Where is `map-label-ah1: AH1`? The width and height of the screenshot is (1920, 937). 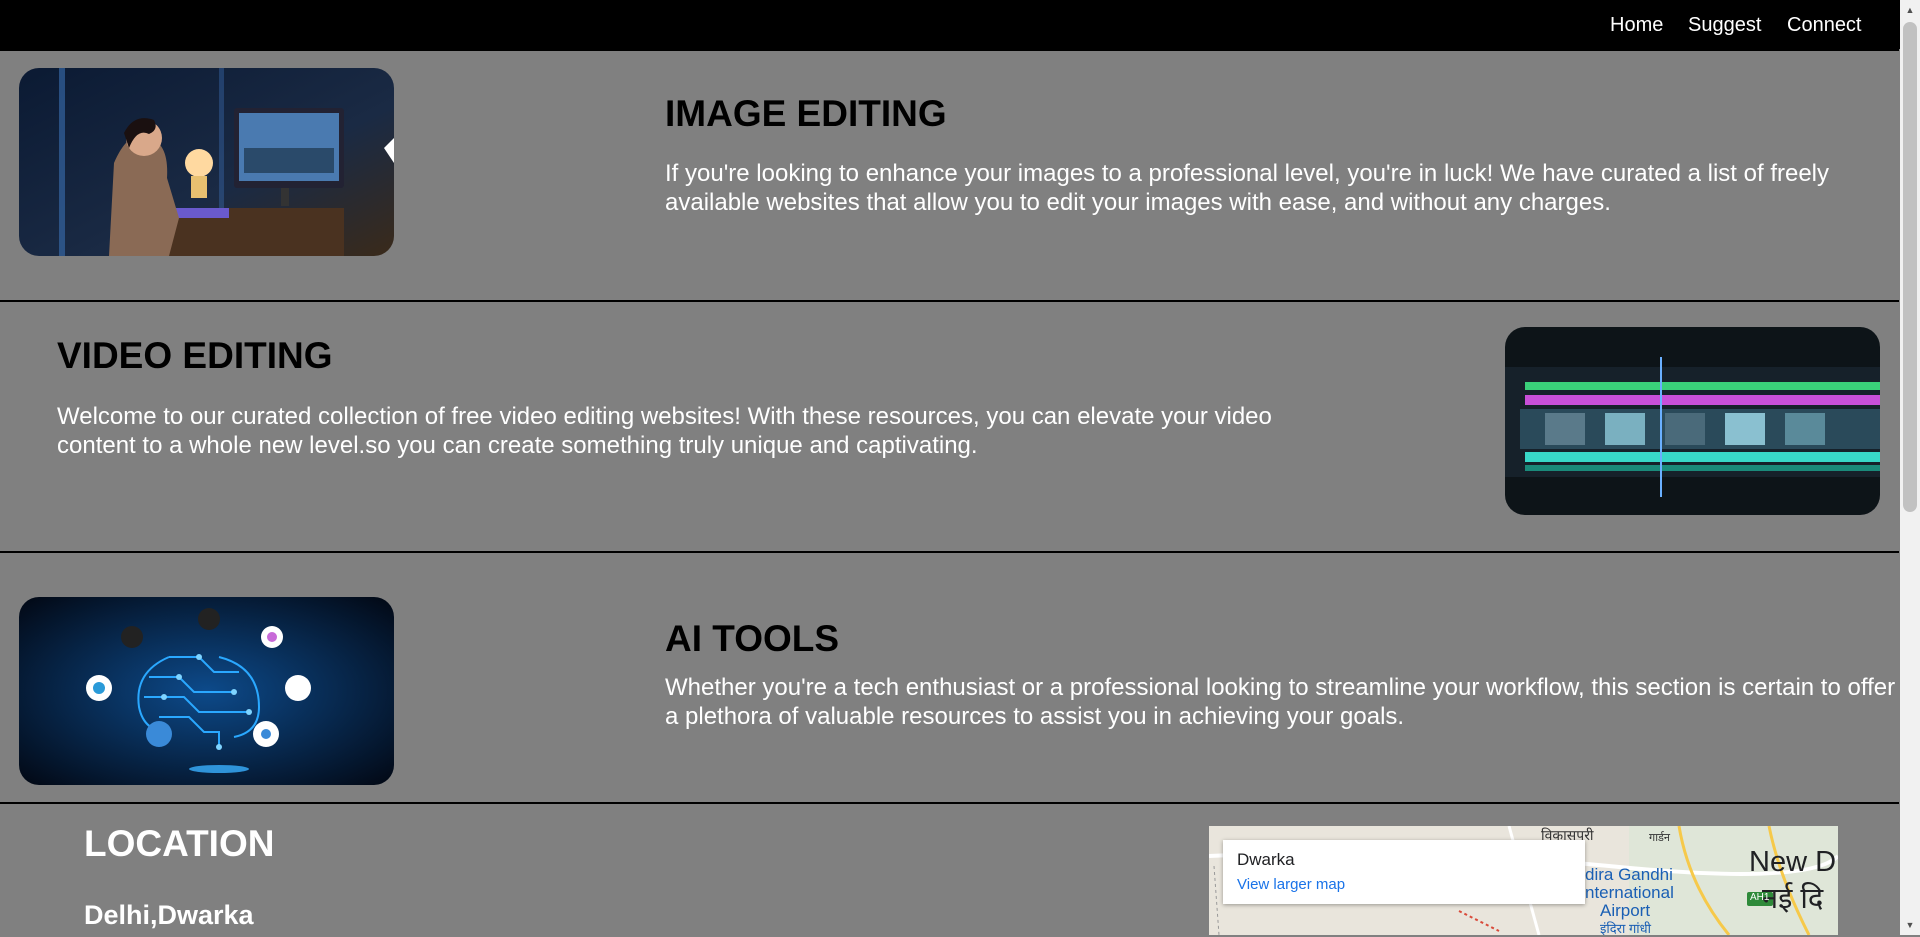 map-label-ah1: AH1 is located at coordinates (1760, 897).